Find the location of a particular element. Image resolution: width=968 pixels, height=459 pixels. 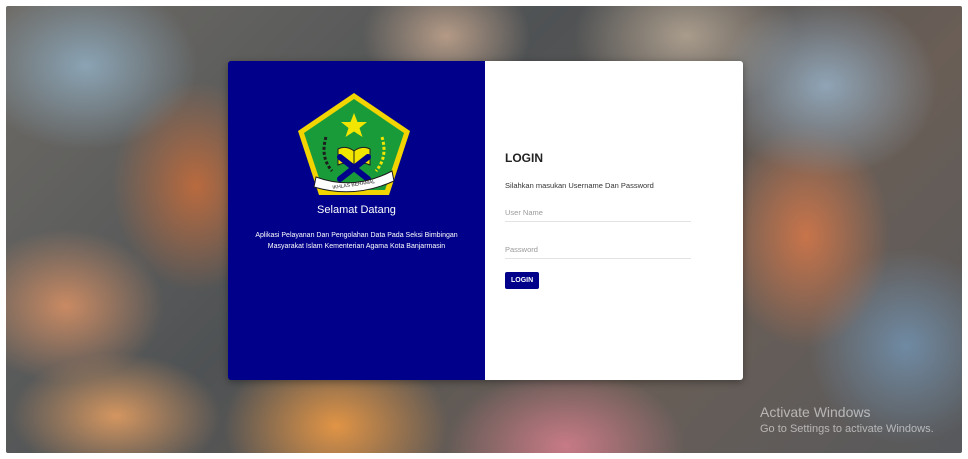

password-input is located at coordinates (598, 251).